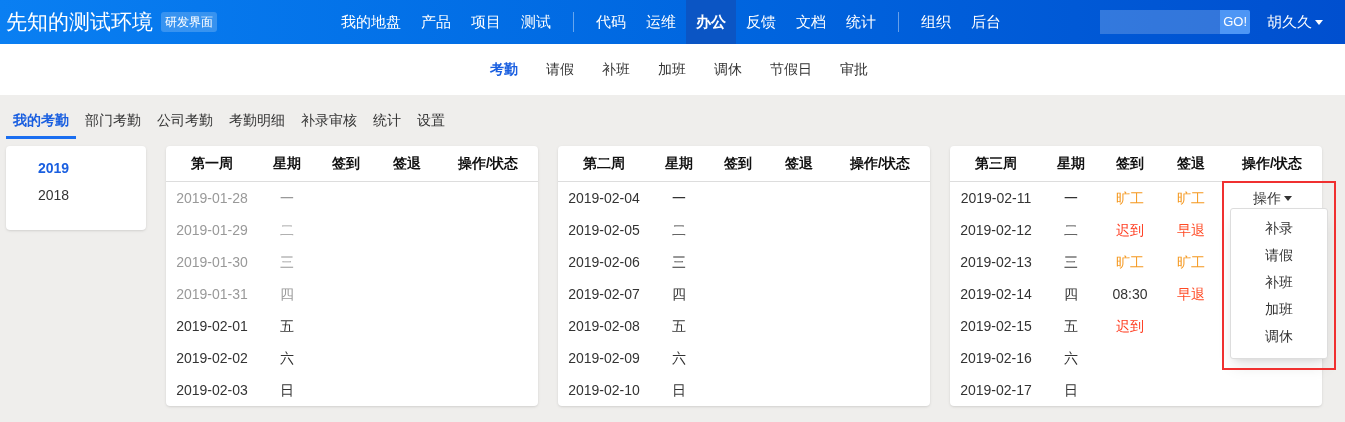 The width and height of the screenshot is (1345, 422). Describe the element at coordinates (79, 22) in the screenshot. I see `brand-title: 先知的测试环境` at that location.